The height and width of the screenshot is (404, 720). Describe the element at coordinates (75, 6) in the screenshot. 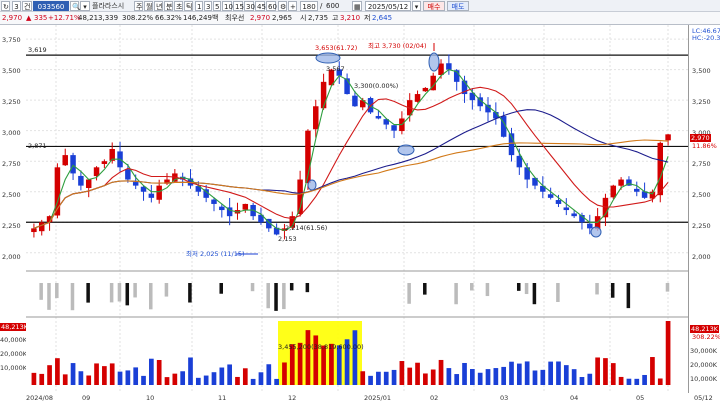

I see `search-icon: 🔍` at that location.